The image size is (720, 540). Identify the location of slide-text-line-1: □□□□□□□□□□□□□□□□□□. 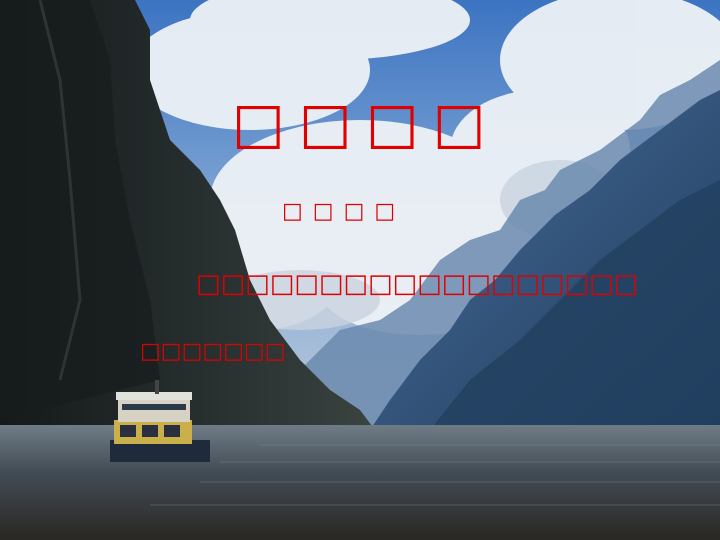
(417, 284).